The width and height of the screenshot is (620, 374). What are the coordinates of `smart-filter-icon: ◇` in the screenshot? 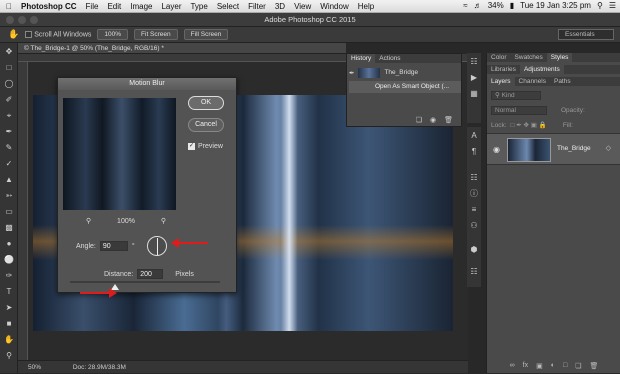 It's located at (608, 148).